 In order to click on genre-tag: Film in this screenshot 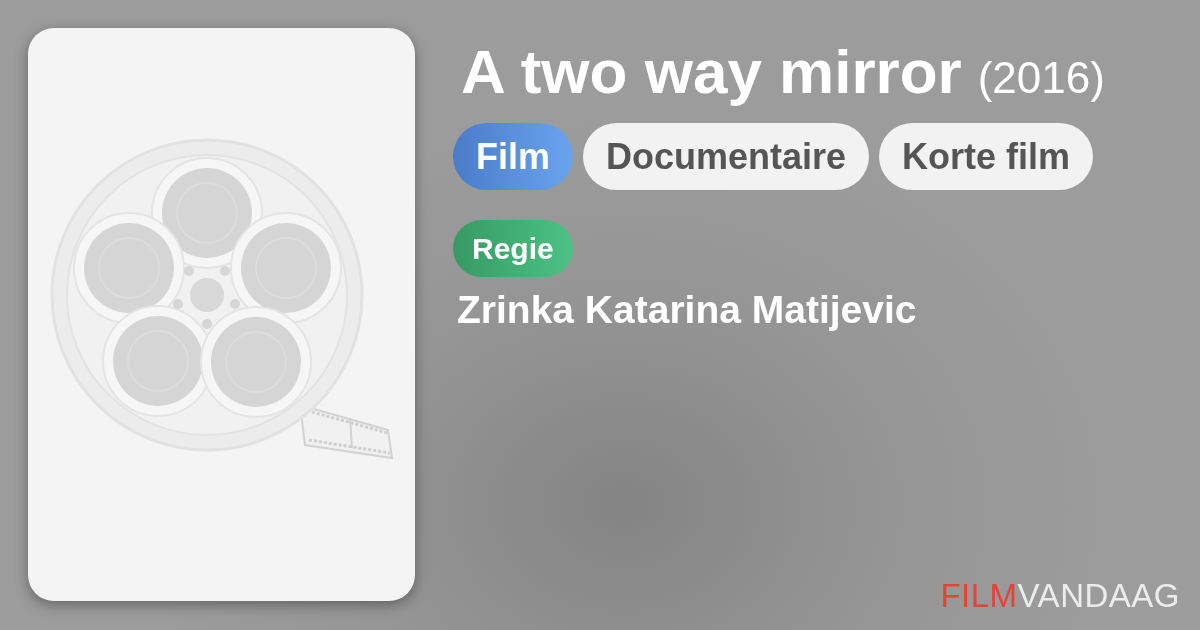, I will do `click(513, 157)`.